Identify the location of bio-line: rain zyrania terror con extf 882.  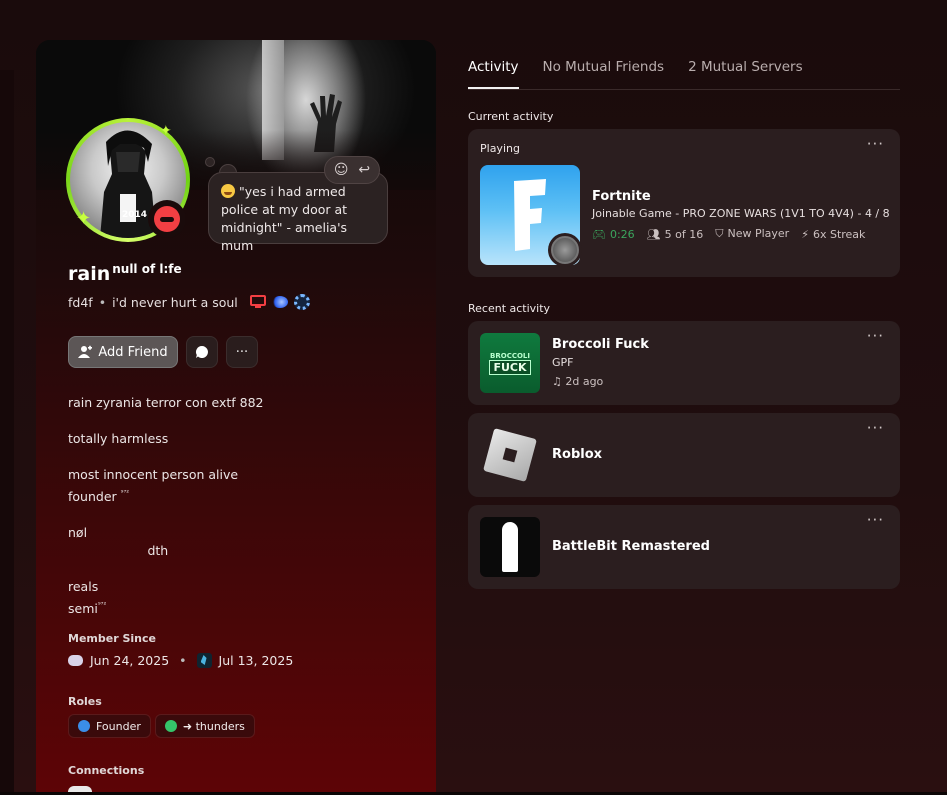
(166, 402).